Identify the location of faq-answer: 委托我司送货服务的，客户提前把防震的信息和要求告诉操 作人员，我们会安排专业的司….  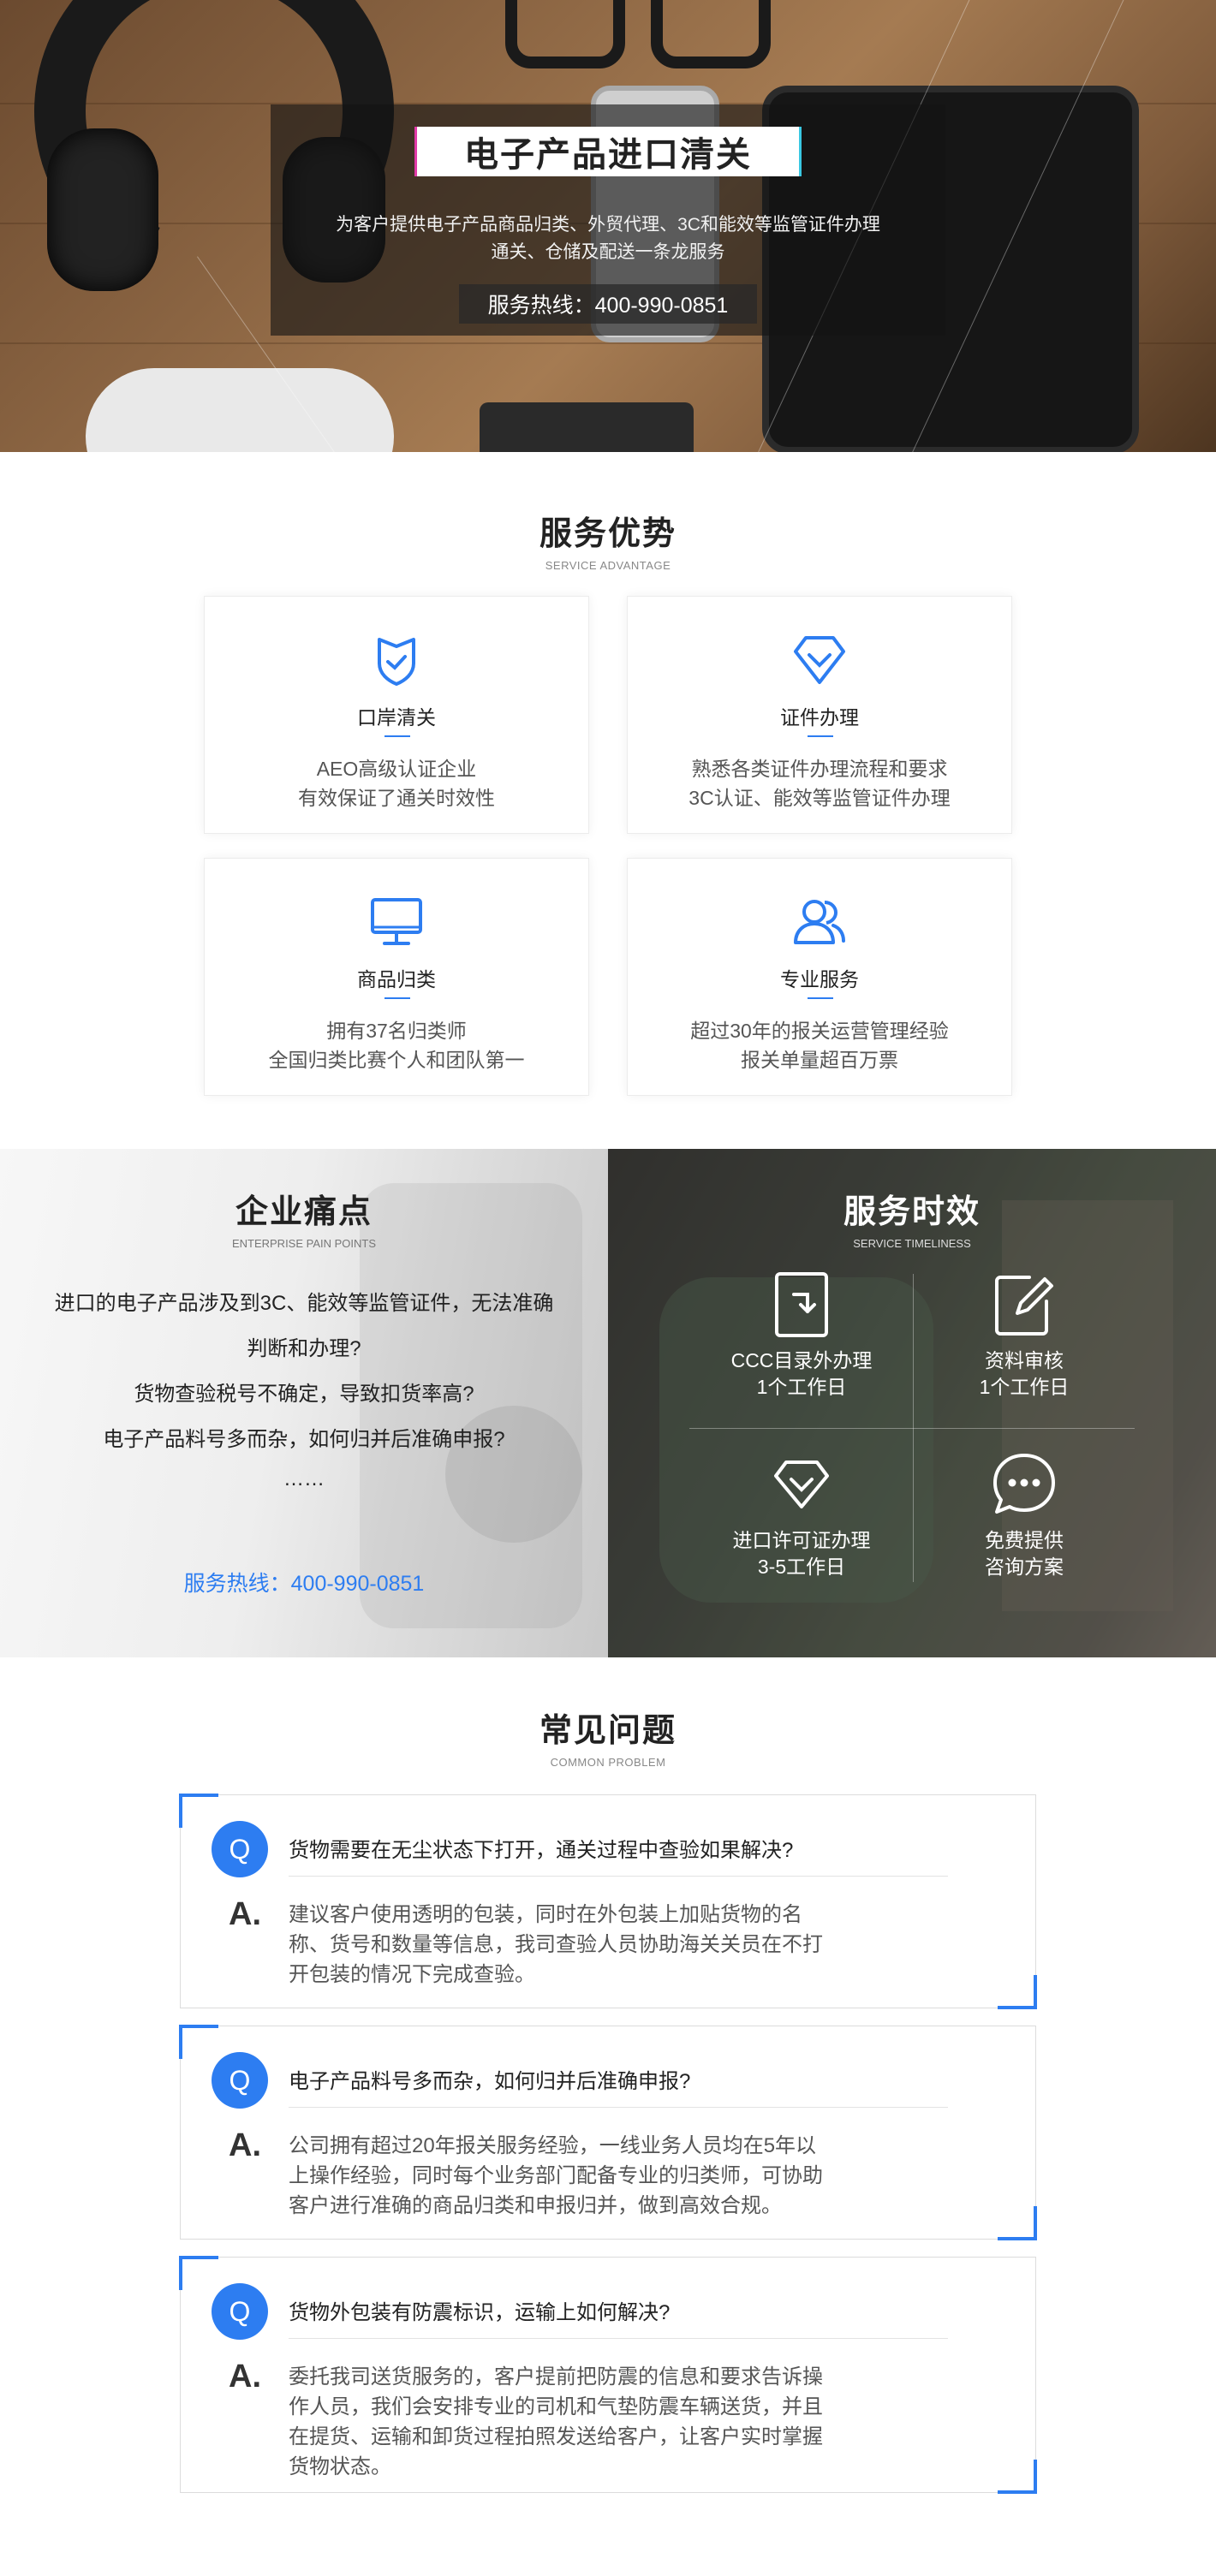
(605, 2422).